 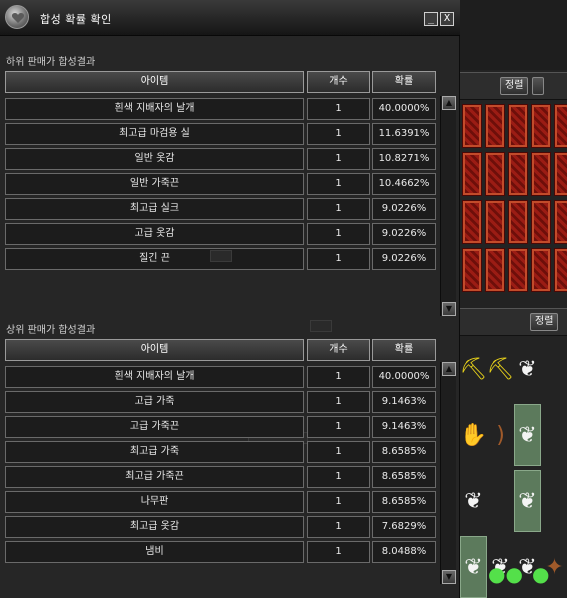 I want to click on slime-icon: ●, so click(x=540, y=574).